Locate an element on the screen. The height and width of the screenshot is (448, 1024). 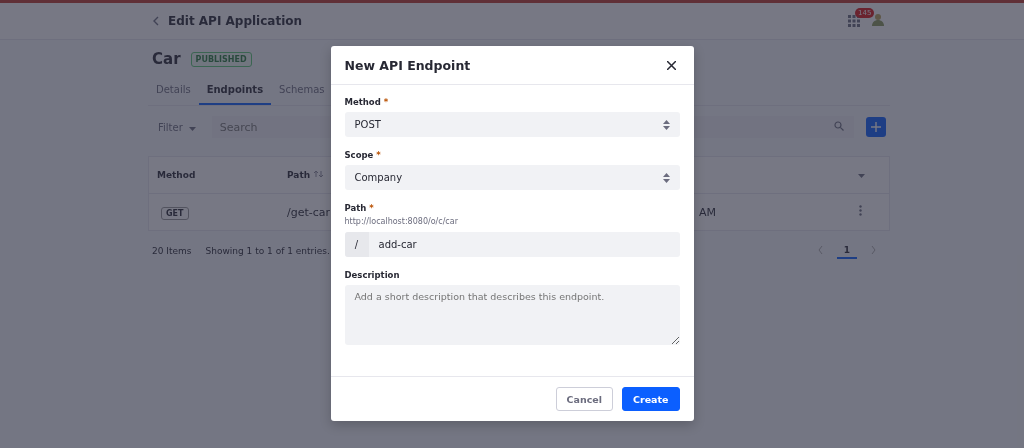
create-button: Create is located at coordinates (651, 399).